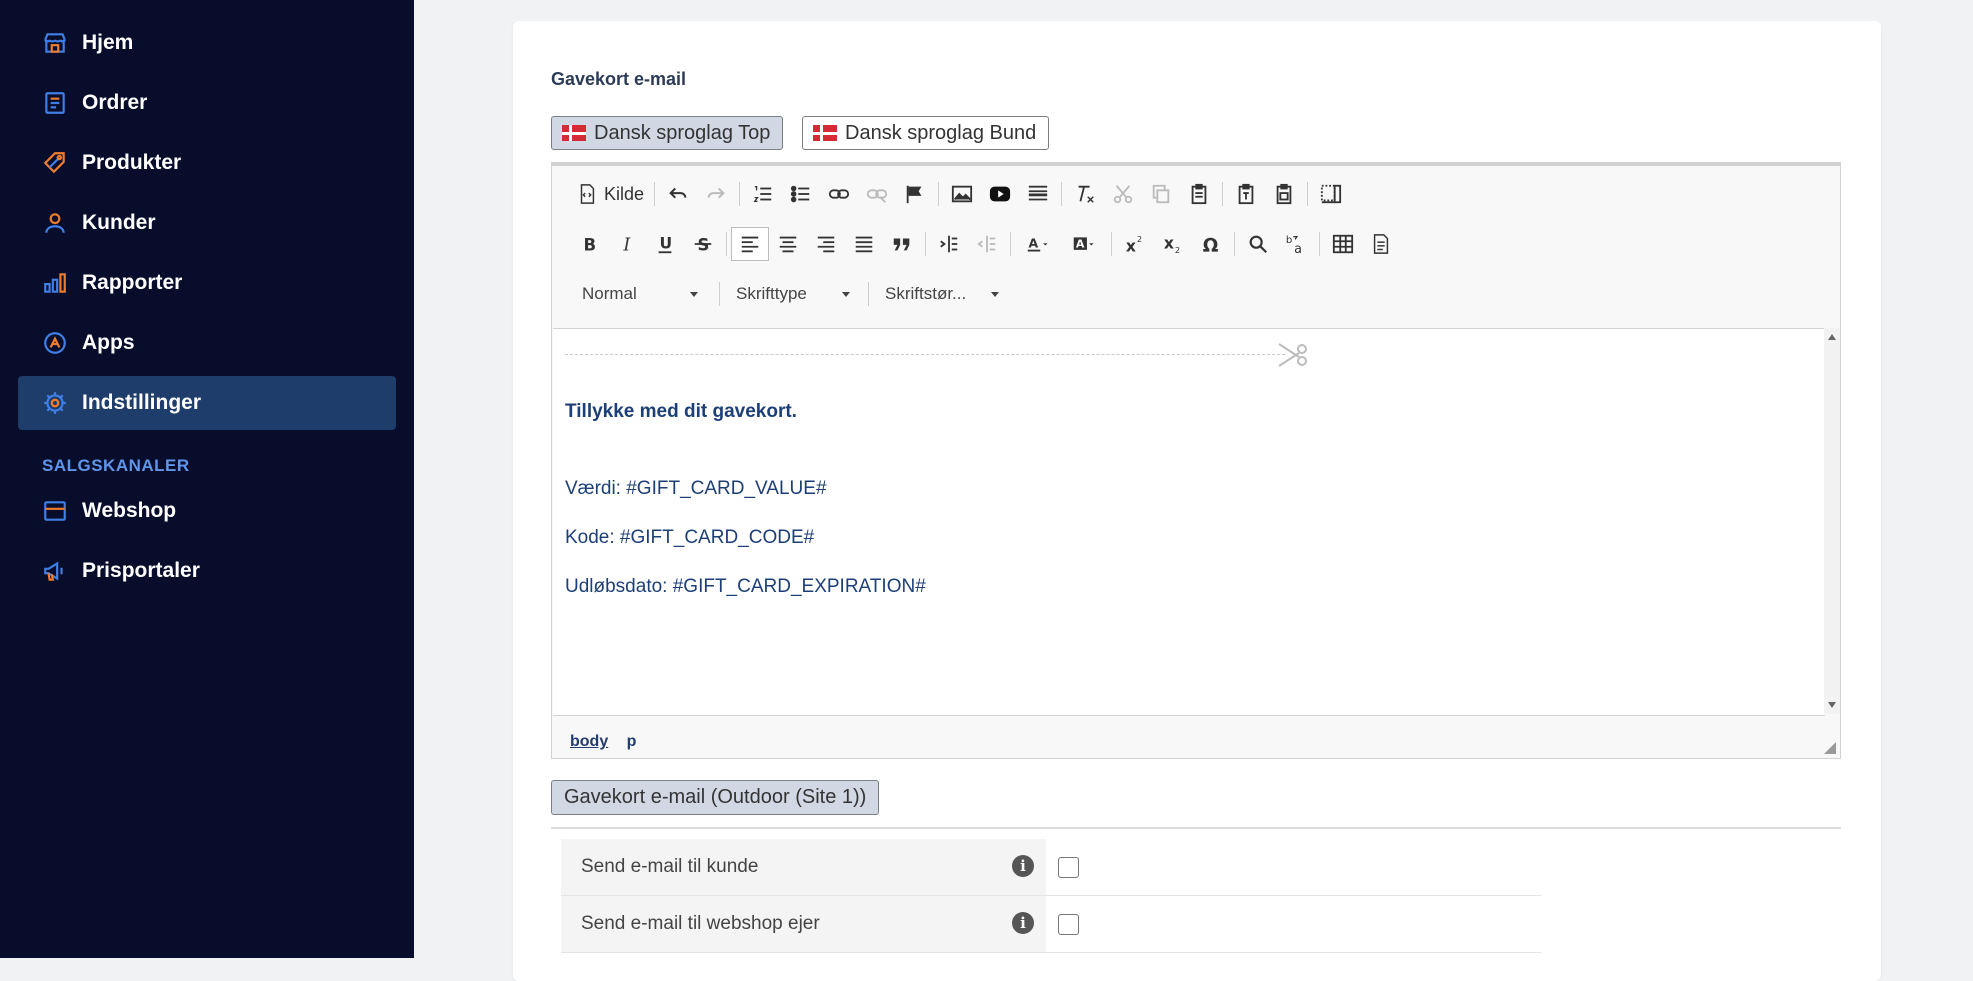 The width and height of the screenshot is (1973, 981). I want to click on page-break-button, so click(1381, 244).